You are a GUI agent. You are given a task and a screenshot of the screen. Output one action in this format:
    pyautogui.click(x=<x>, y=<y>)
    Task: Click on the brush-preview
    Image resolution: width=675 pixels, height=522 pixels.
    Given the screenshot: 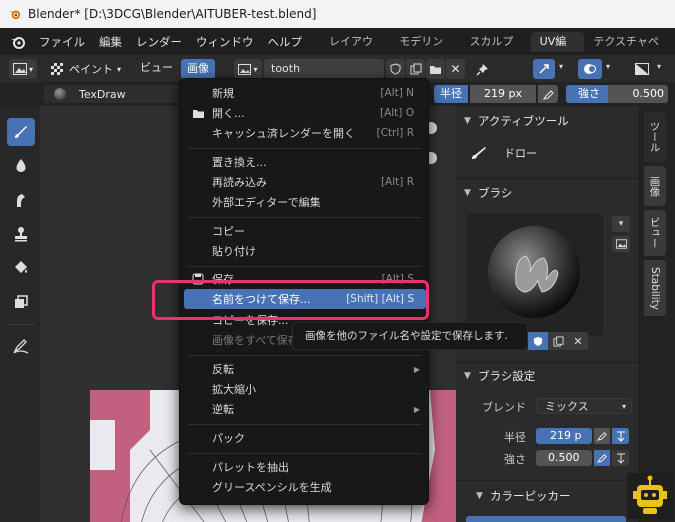 What is the action you would take?
    pyautogui.click(x=534, y=275)
    